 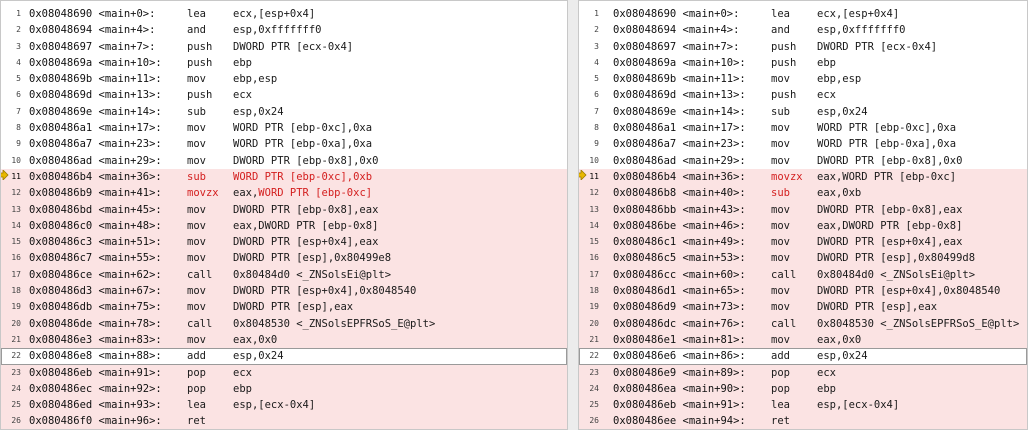 I want to click on instruction-address: 0x080486c7 <main+55>:, so click(x=95, y=258).